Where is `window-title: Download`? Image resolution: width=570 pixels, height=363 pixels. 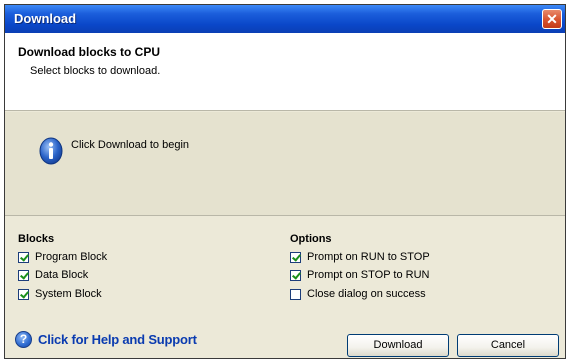 window-title: Download is located at coordinates (45, 18).